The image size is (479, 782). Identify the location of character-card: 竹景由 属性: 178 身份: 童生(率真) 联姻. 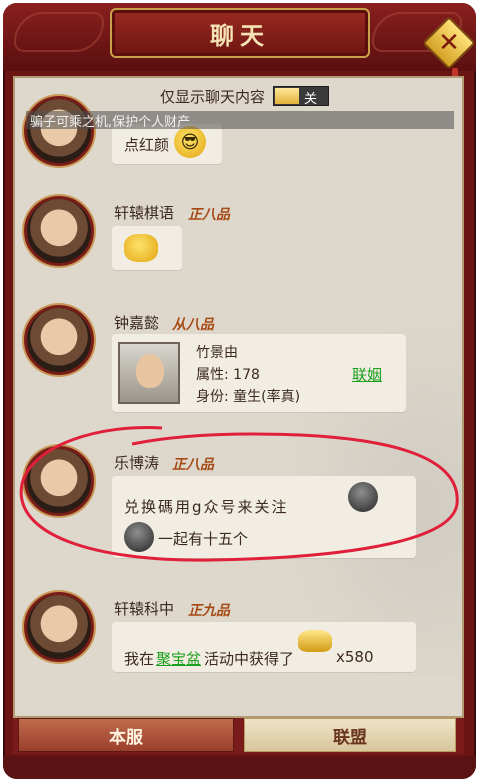
(259, 373).